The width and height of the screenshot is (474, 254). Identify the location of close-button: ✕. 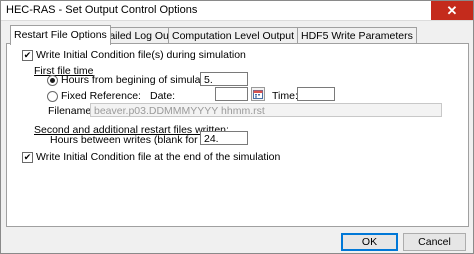
(452, 10).